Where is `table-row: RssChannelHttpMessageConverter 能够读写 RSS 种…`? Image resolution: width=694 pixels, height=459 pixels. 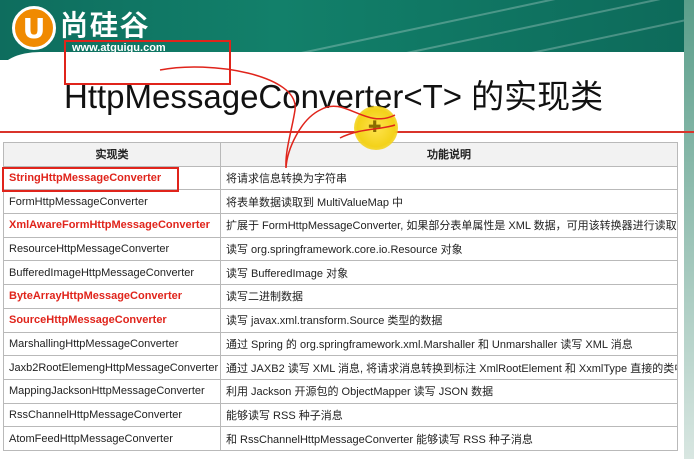
table-row: RssChannelHttpMessageConverter 能够读写 RSS 种… is located at coordinates (340, 415).